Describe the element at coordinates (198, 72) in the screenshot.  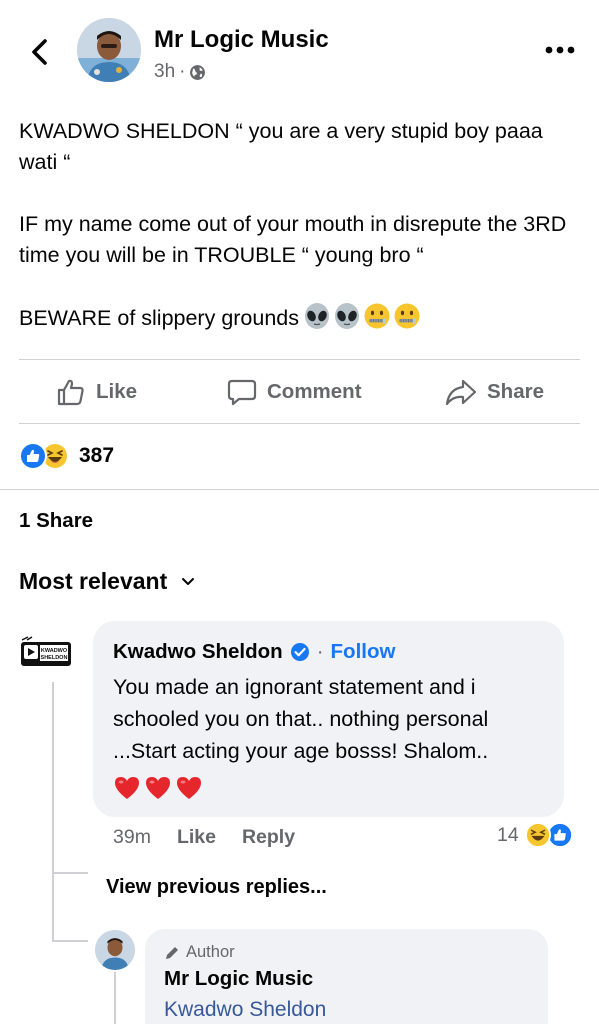
I see `globe-icon` at that location.